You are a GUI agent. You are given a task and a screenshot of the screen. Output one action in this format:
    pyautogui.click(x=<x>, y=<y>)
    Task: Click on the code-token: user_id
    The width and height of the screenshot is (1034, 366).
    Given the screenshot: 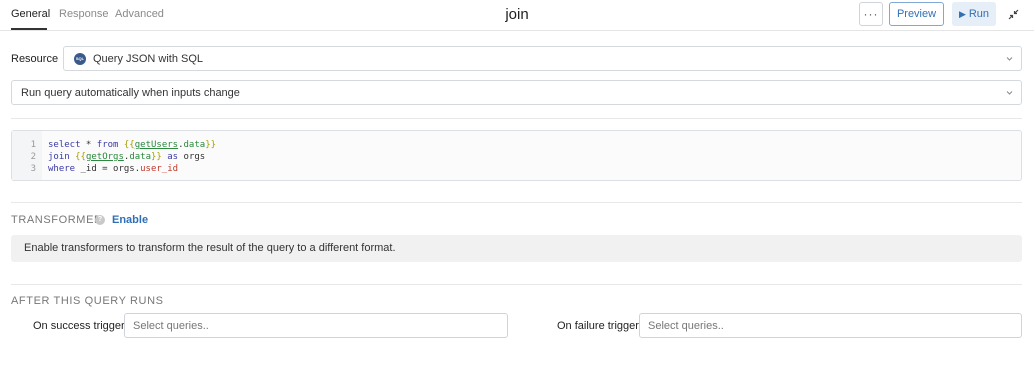 What is the action you would take?
    pyautogui.click(x=159, y=169)
    